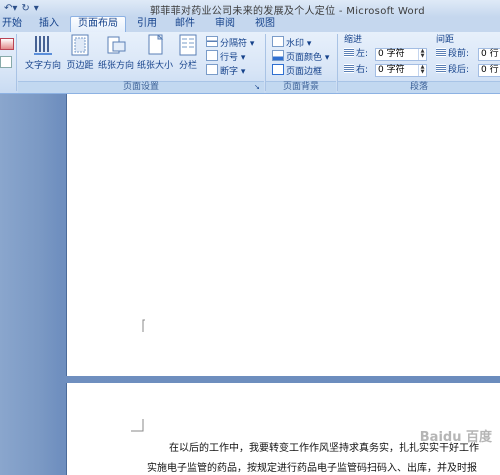 The width and height of the screenshot is (500, 475). I want to click on size-label: 纸张大小, so click(154, 66).